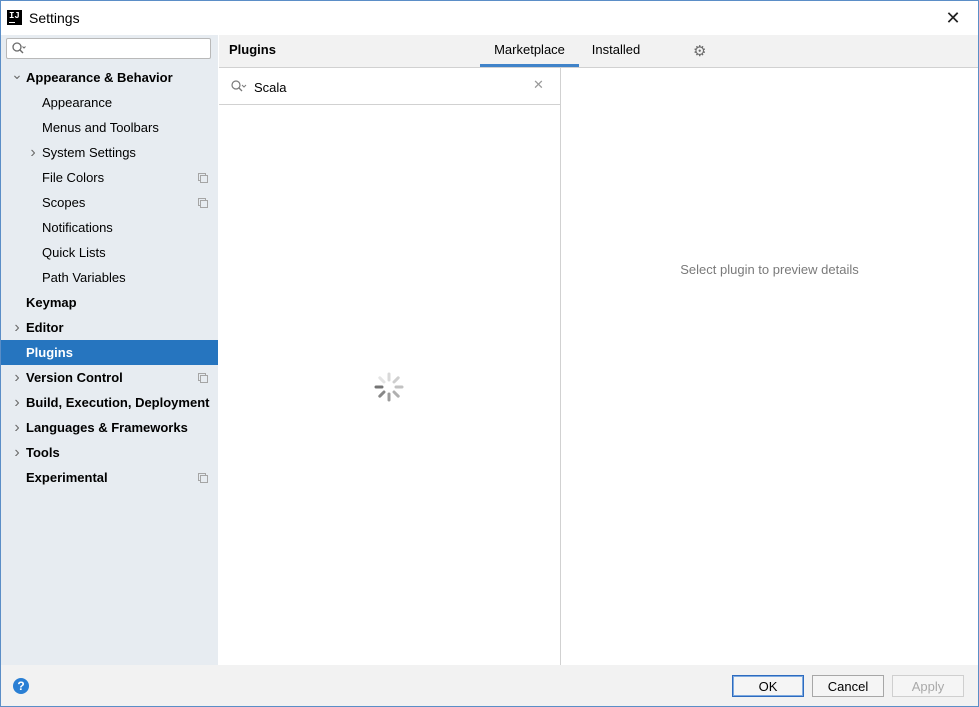  I want to click on sidebar-item-label: System Settings, so click(89, 152).